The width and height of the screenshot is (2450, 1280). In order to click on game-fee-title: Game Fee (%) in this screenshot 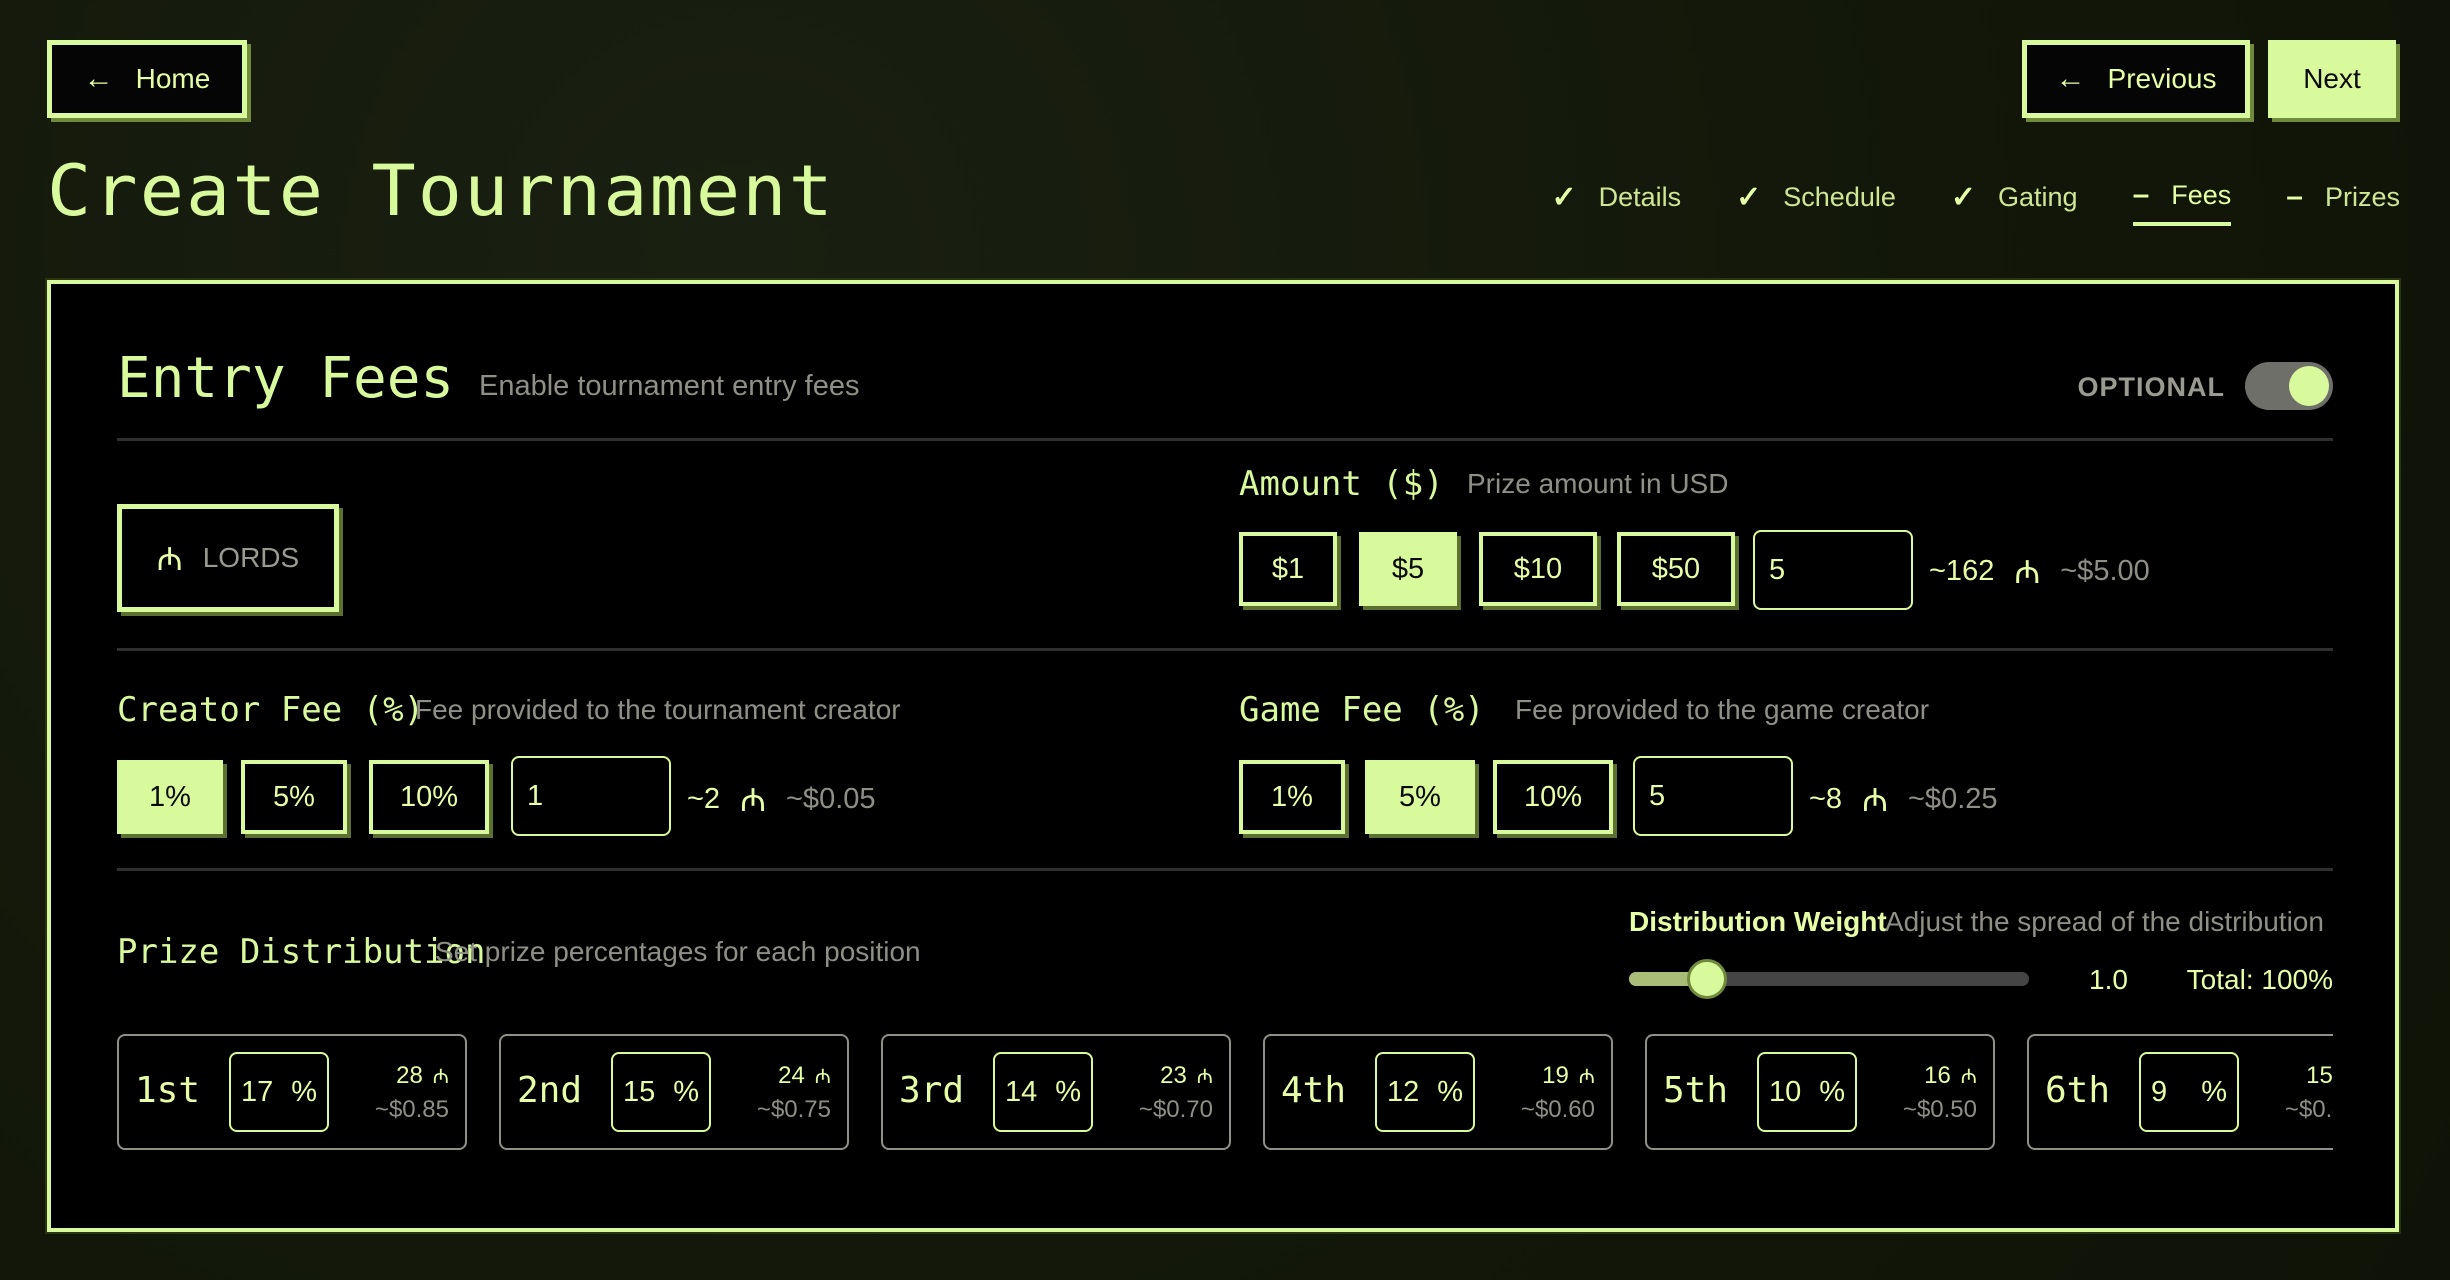, I will do `click(1362, 710)`.